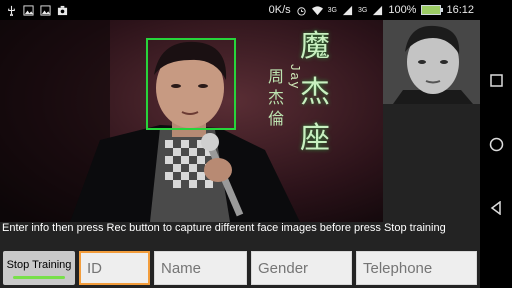  What do you see at coordinates (432, 10) in the screenshot?
I see `battery-icon` at bounding box center [432, 10].